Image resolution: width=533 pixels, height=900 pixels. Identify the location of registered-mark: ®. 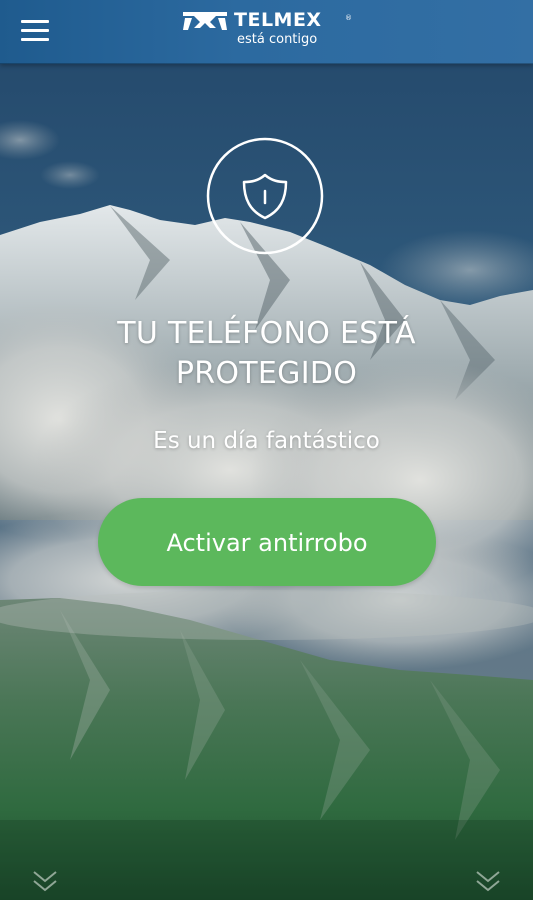
(348, 18).